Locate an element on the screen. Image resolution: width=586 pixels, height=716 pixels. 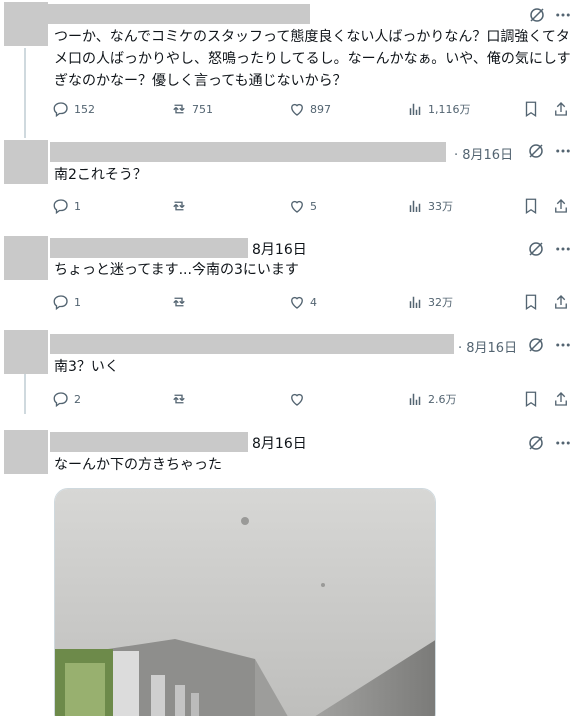
views-count: 32万 is located at coordinates (440, 302).